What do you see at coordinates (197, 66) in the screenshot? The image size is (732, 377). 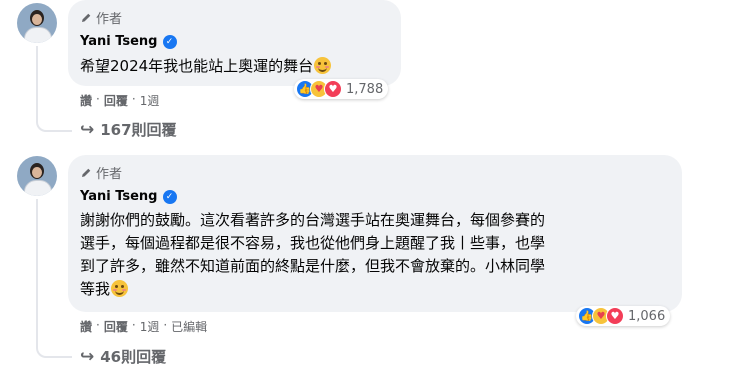 I see `comment-text-content: 希望2024年我也能站上奧運的舞台` at bounding box center [197, 66].